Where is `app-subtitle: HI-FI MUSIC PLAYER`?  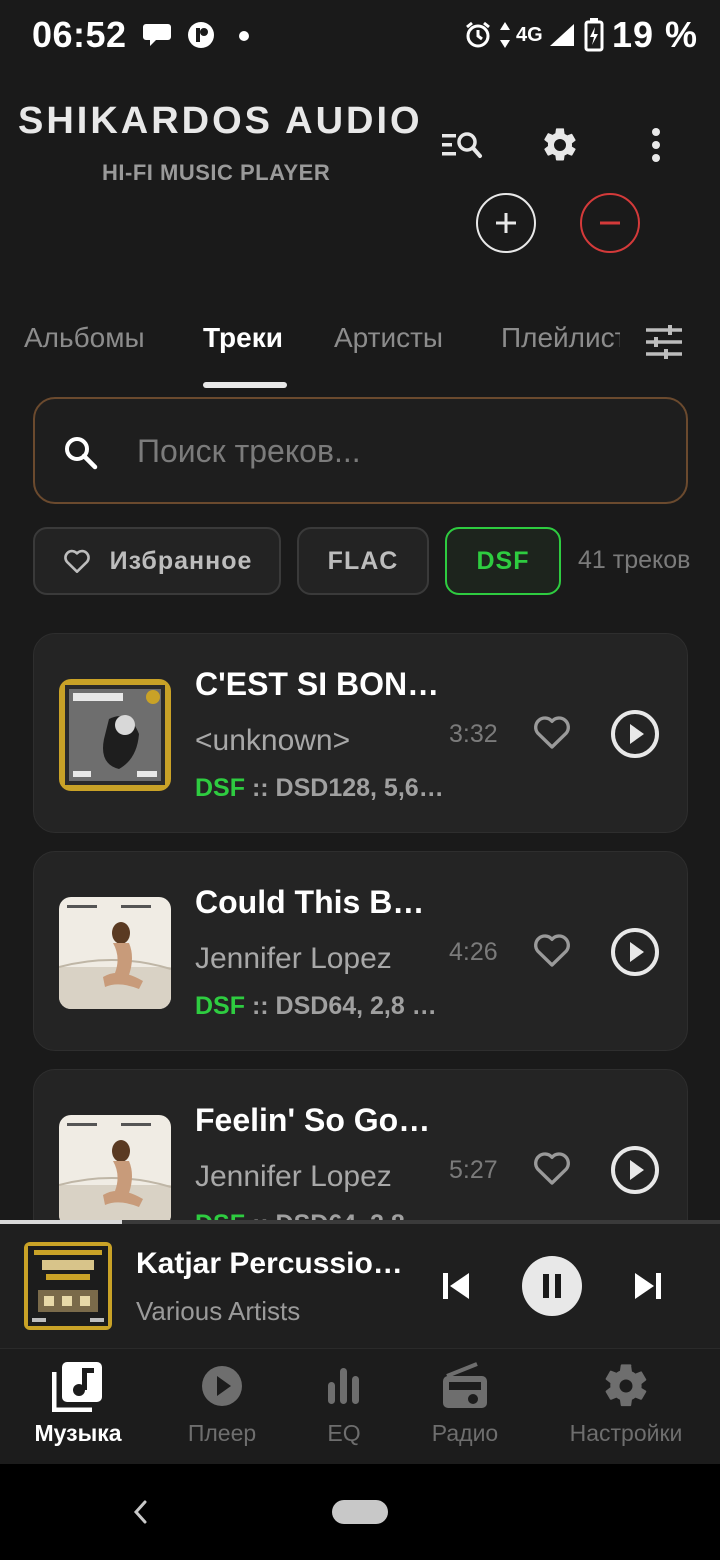 app-subtitle: HI-FI MUSIC PLAYER is located at coordinates (216, 172).